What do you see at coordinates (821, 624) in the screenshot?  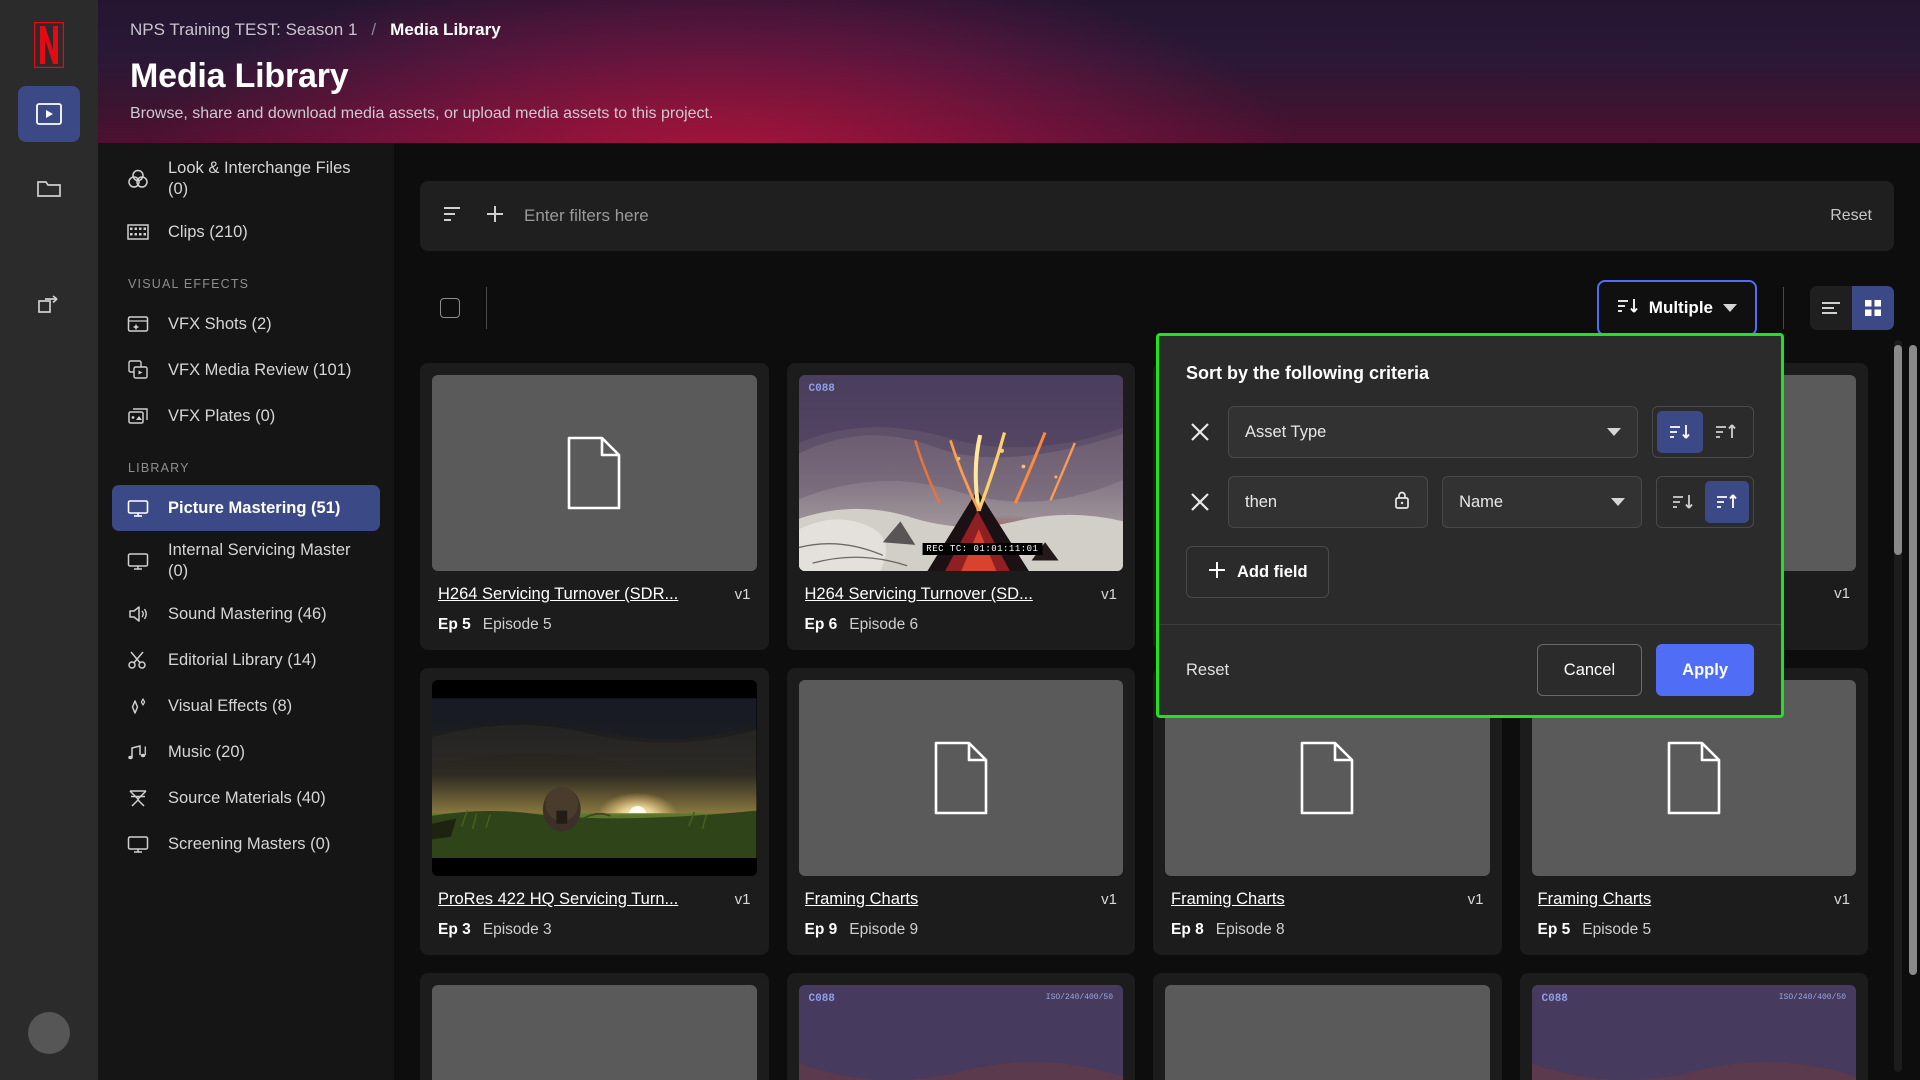 I see `asset-episode-short: Ep 6` at bounding box center [821, 624].